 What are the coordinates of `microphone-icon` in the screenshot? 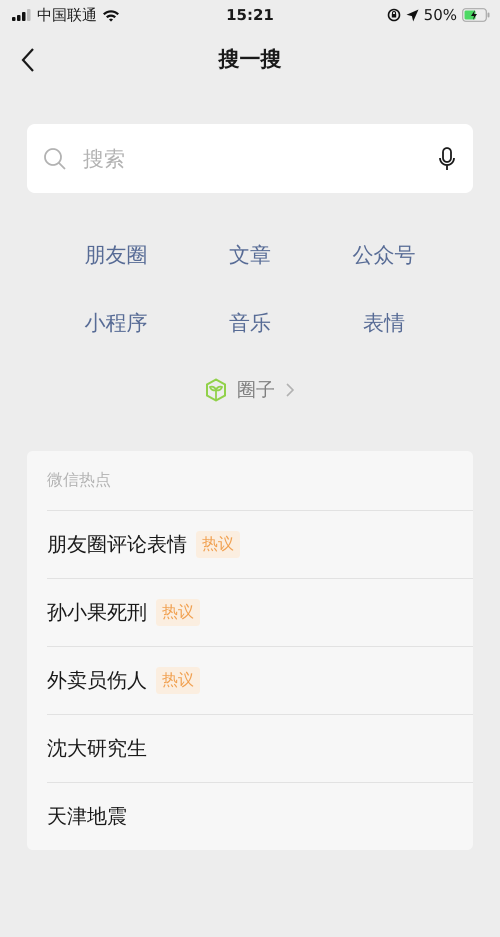 It's located at (447, 158).